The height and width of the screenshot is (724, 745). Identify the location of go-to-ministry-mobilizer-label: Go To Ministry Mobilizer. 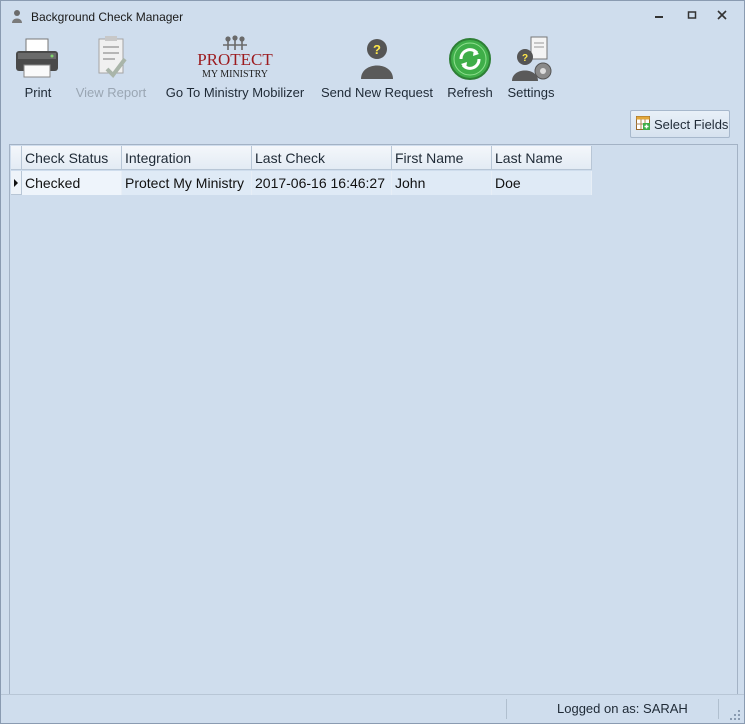
(235, 92).